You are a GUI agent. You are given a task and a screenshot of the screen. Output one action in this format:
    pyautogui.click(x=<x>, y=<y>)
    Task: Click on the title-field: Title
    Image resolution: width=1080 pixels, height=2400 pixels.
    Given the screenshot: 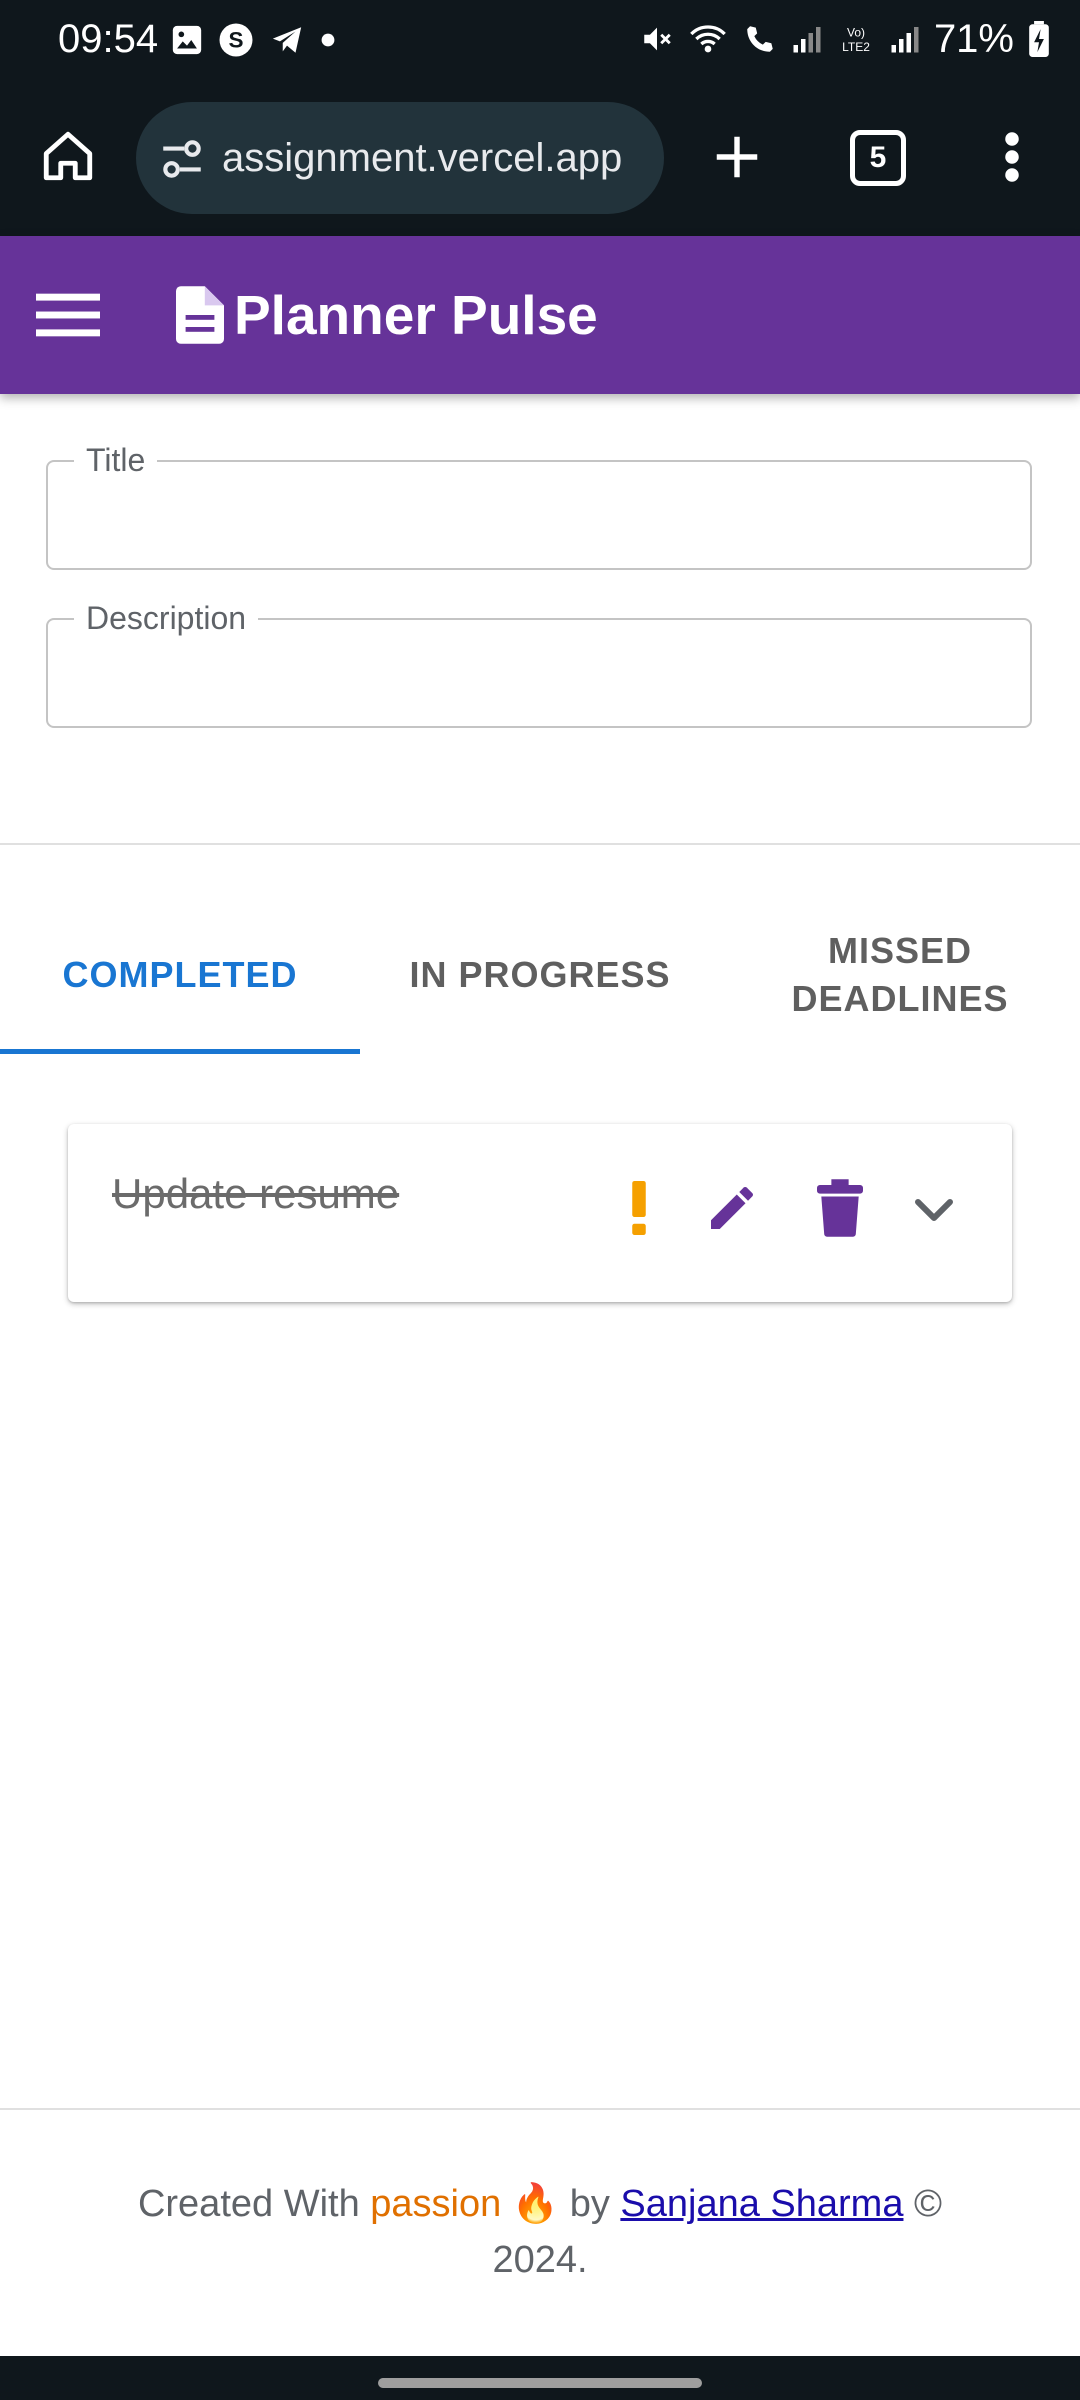 What is the action you would take?
    pyautogui.click(x=539, y=504)
    